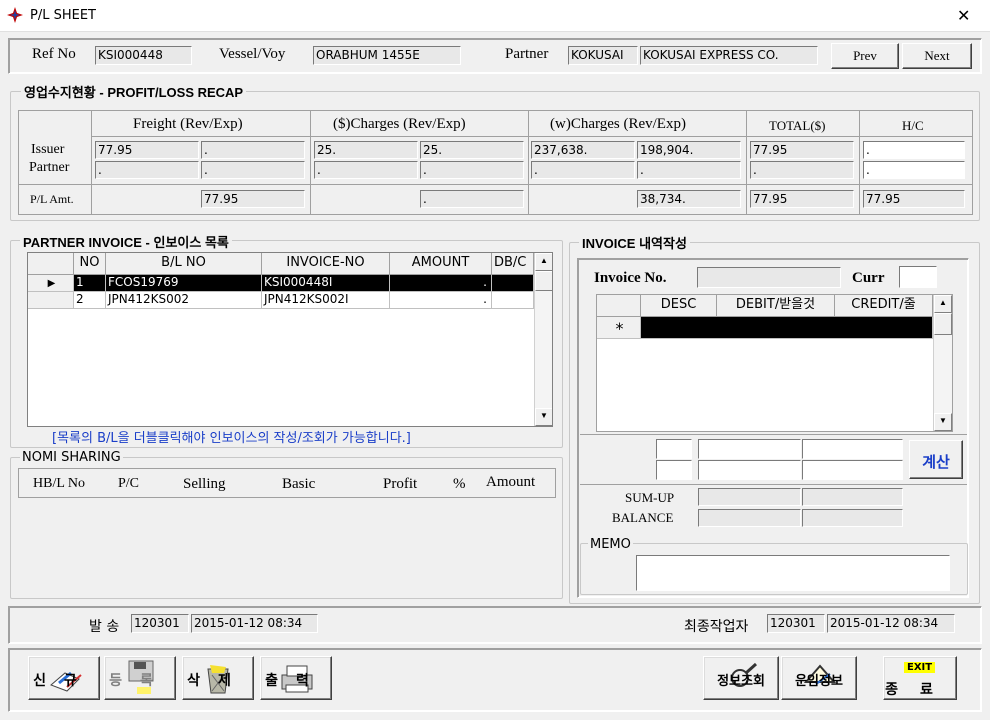 The image size is (990, 720). What do you see at coordinates (147, 170) in the screenshot?
I see `partner-freight-rev: .` at bounding box center [147, 170].